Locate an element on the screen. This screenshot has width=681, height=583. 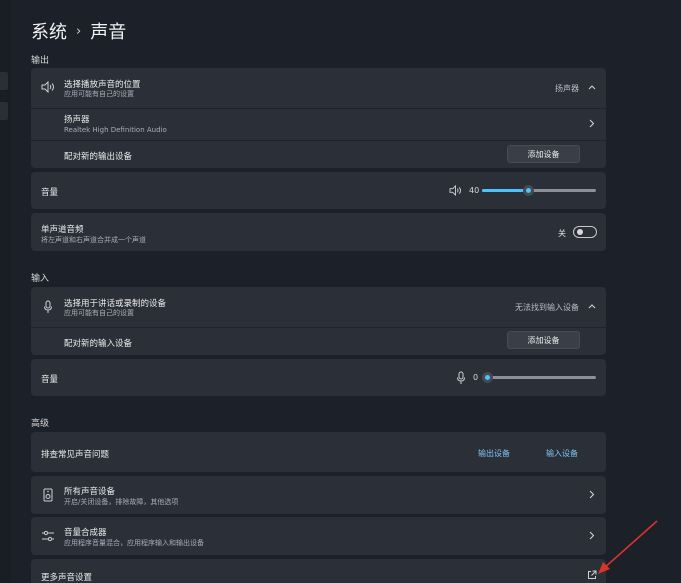
input-device-troubleshoot-link: 输入设备 is located at coordinates (562, 453).